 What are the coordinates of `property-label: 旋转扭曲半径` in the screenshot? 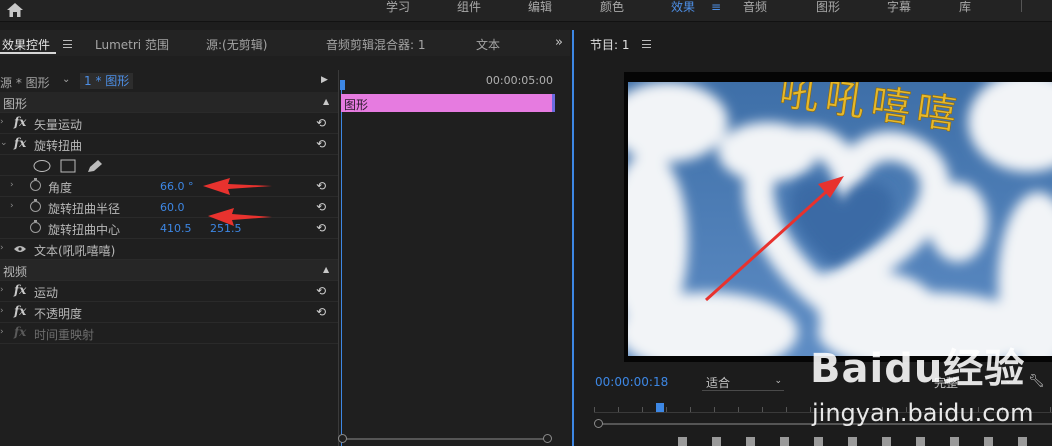 It's located at (84, 209).